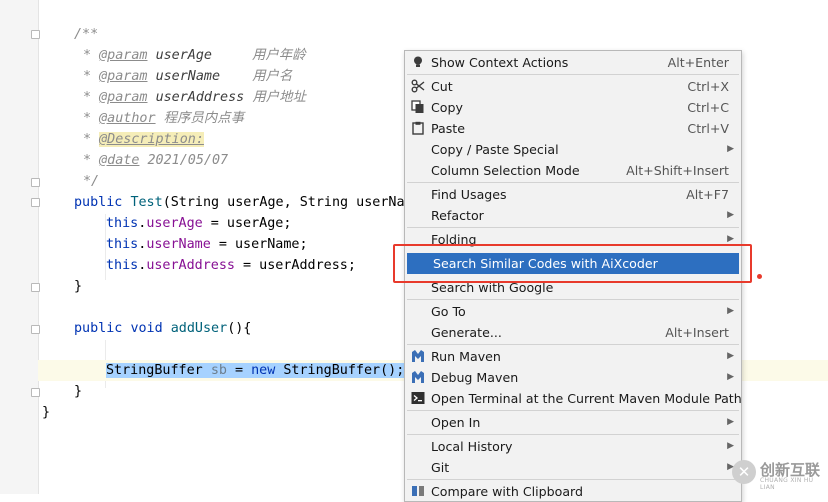  I want to click on copy-icon, so click(417, 106).